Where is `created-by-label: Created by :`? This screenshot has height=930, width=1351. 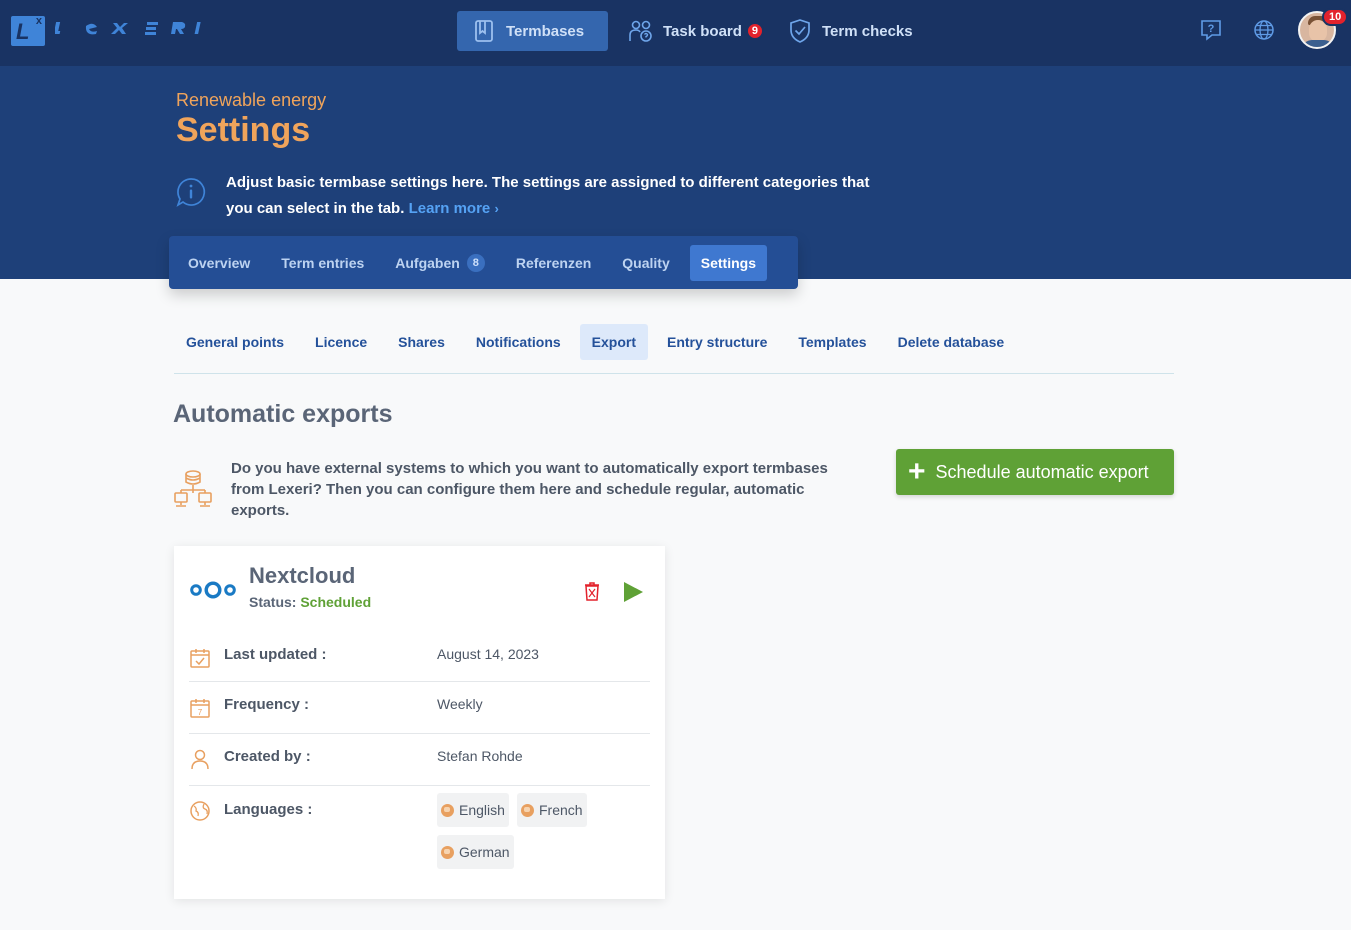 created-by-label: Created by : is located at coordinates (267, 756).